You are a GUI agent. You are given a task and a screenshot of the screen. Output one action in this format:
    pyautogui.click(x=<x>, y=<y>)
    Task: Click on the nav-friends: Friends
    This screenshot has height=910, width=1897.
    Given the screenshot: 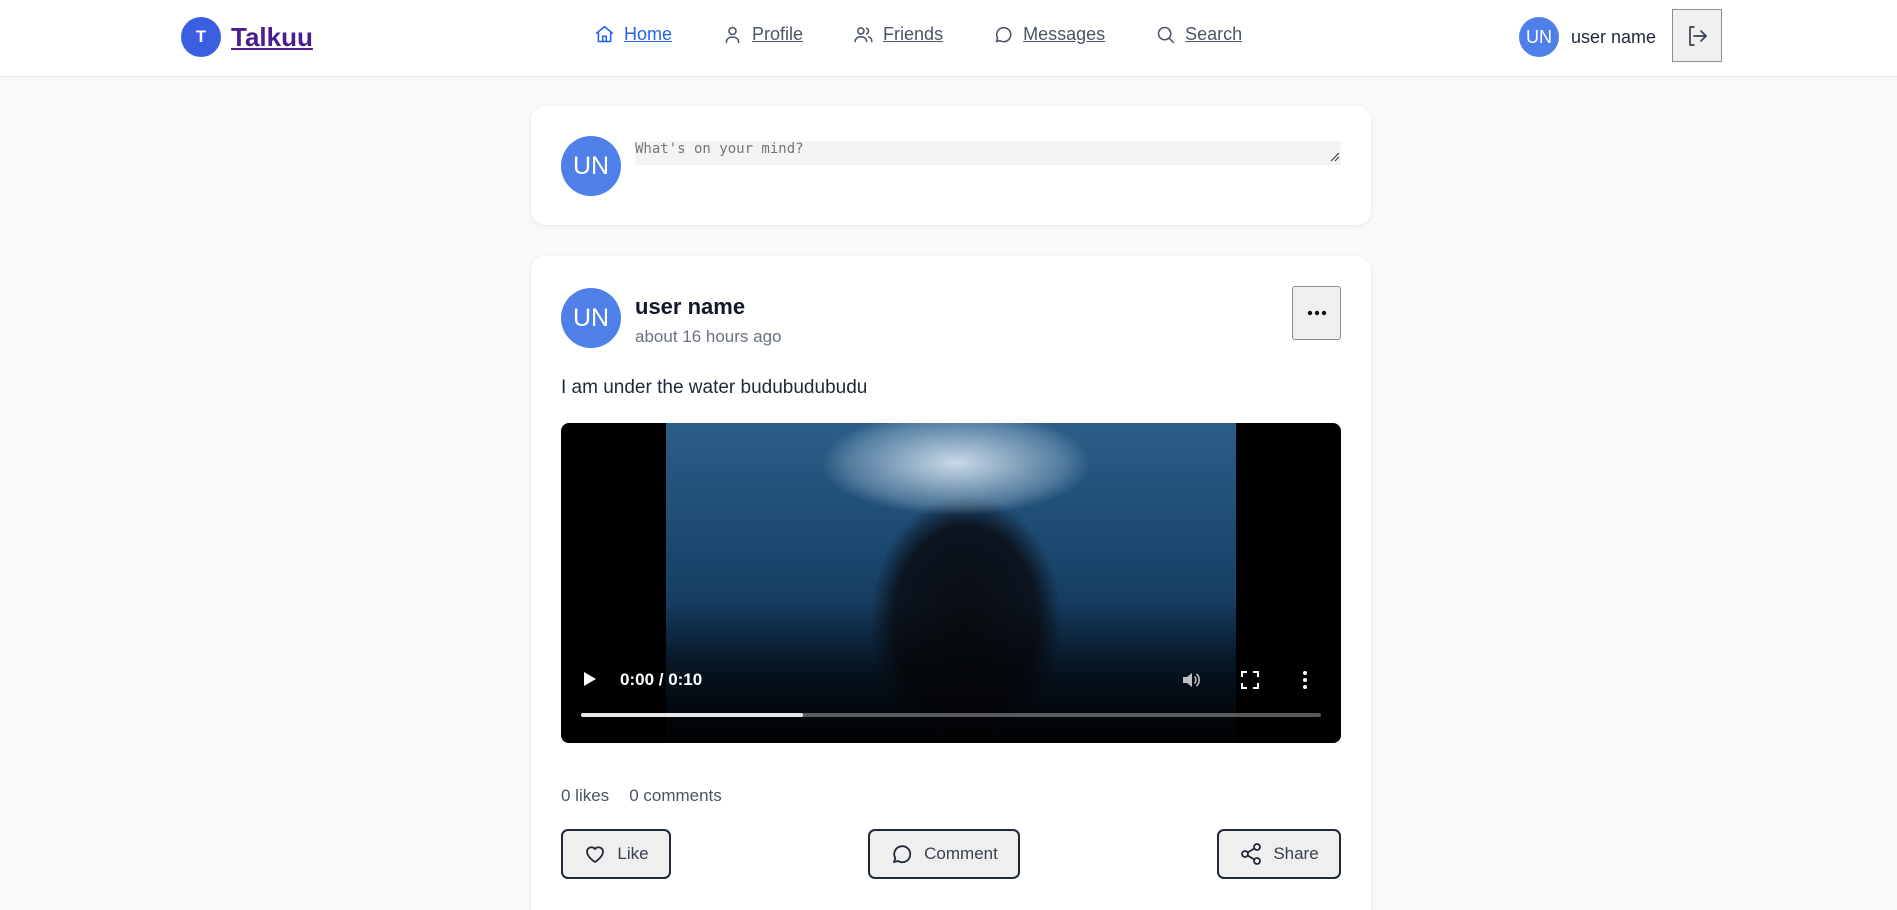 What is the action you would take?
    pyautogui.click(x=898, y=34)
    